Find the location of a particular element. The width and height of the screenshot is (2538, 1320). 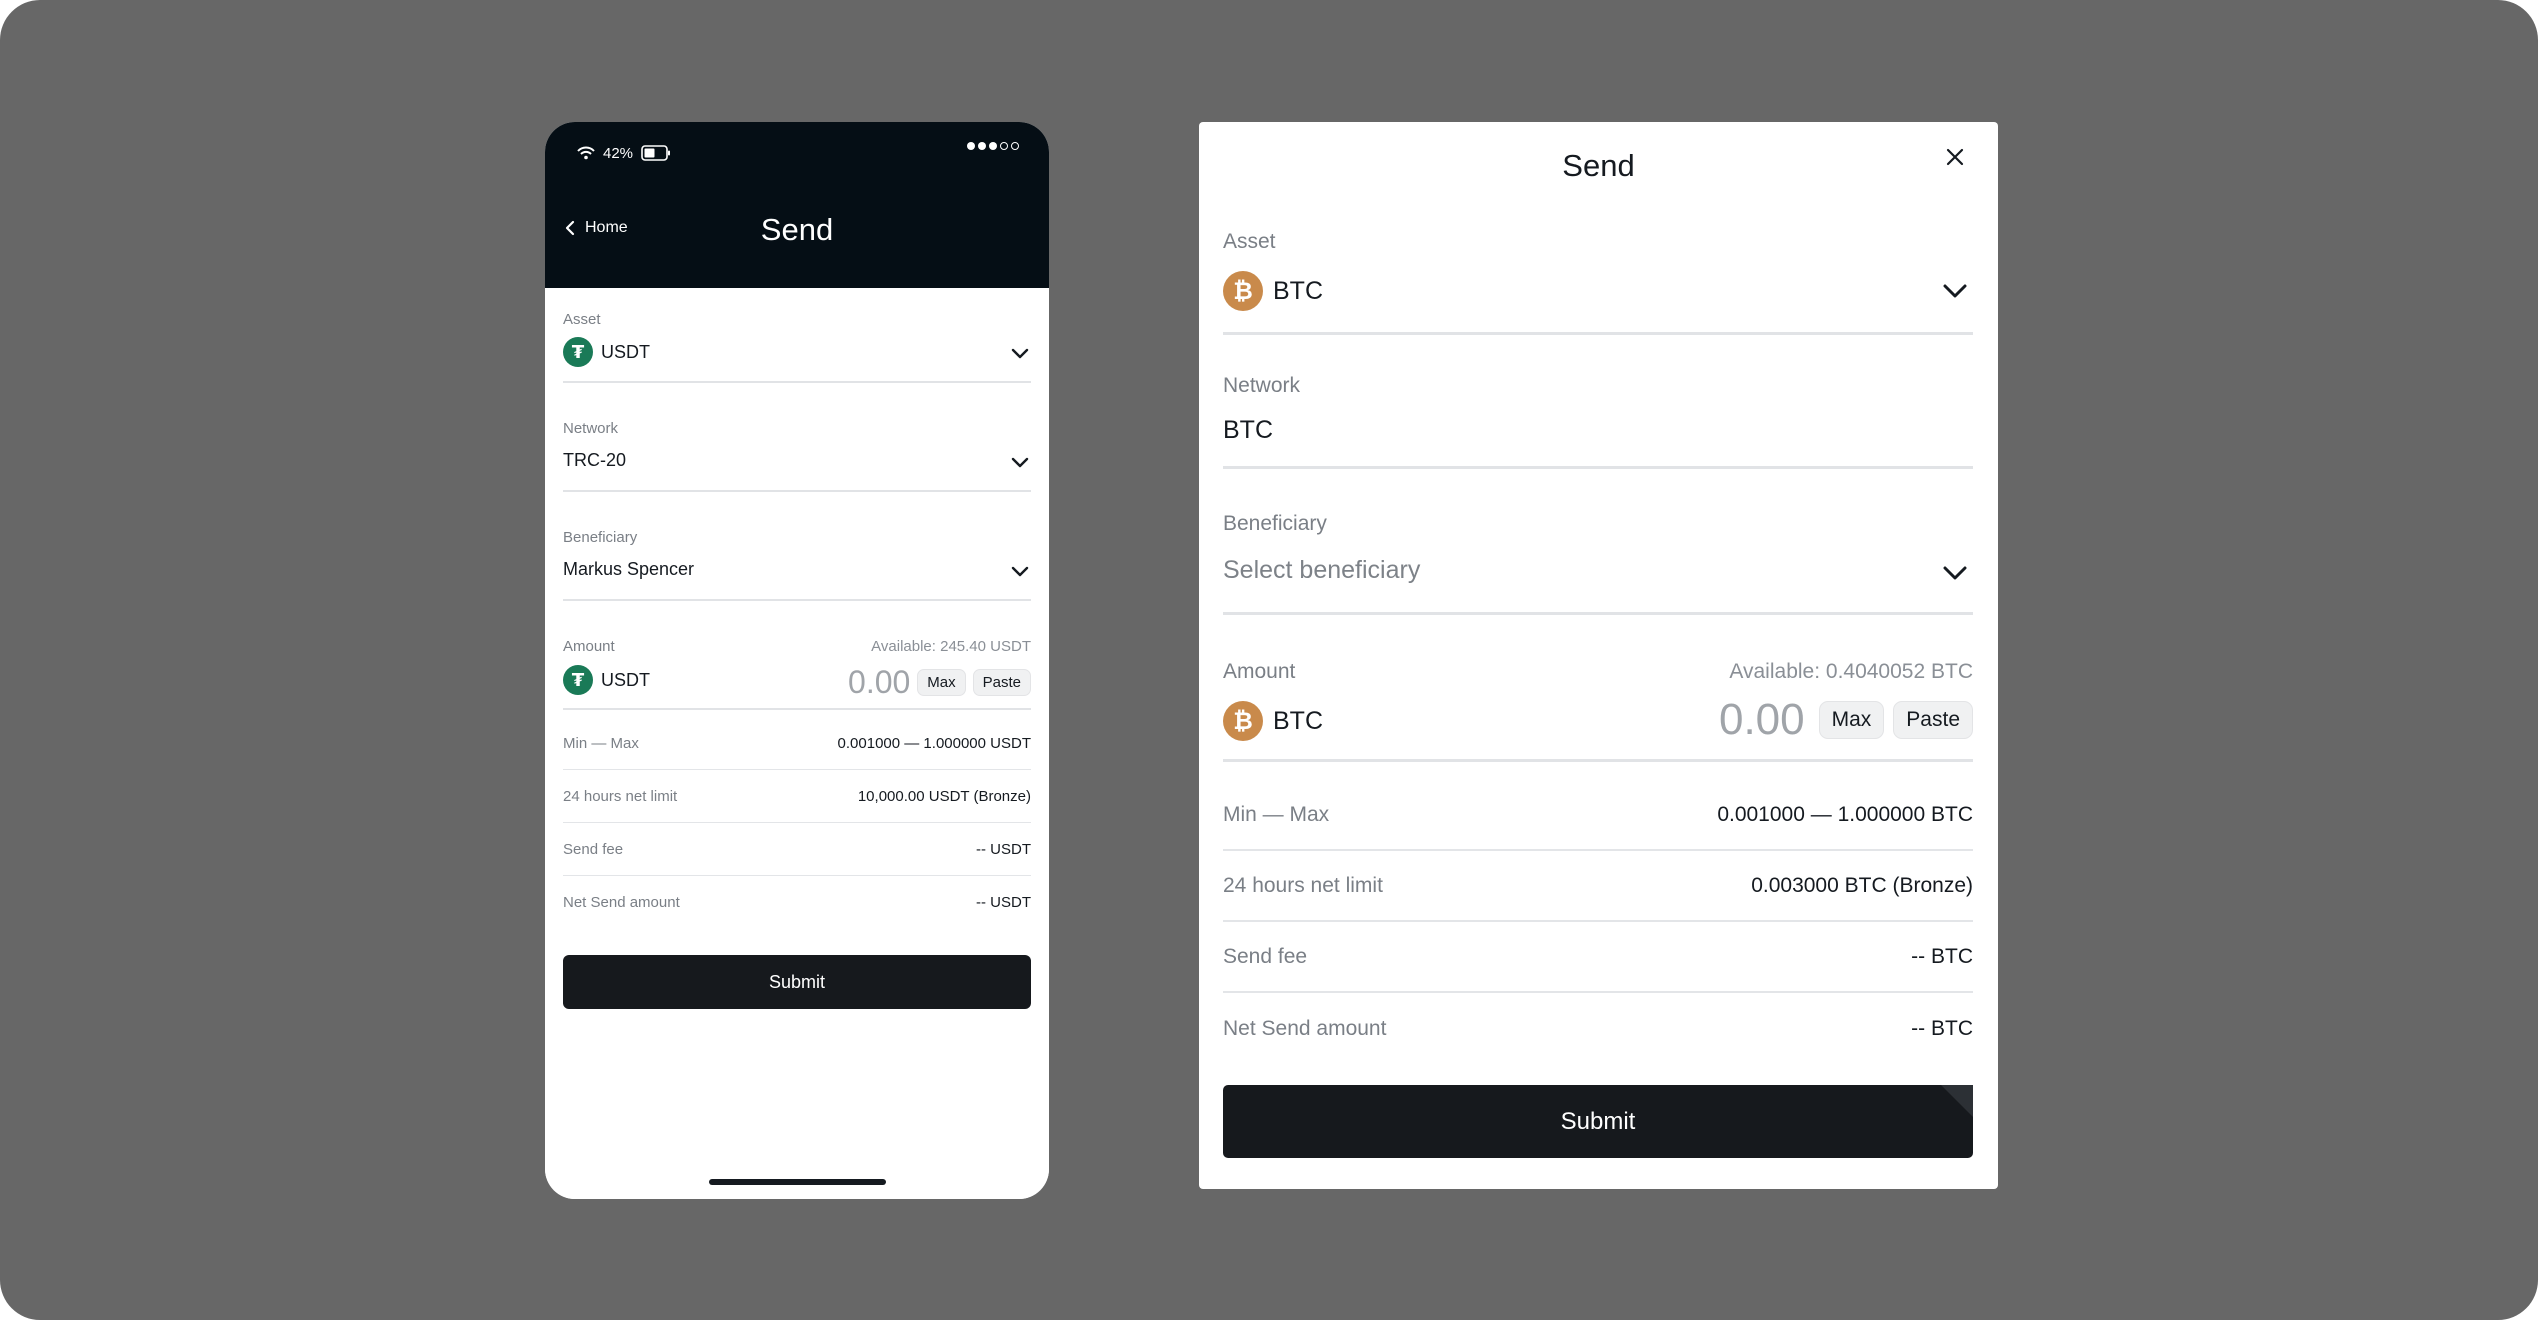

dialog-title: Send is located at coordinates (1598, 165).